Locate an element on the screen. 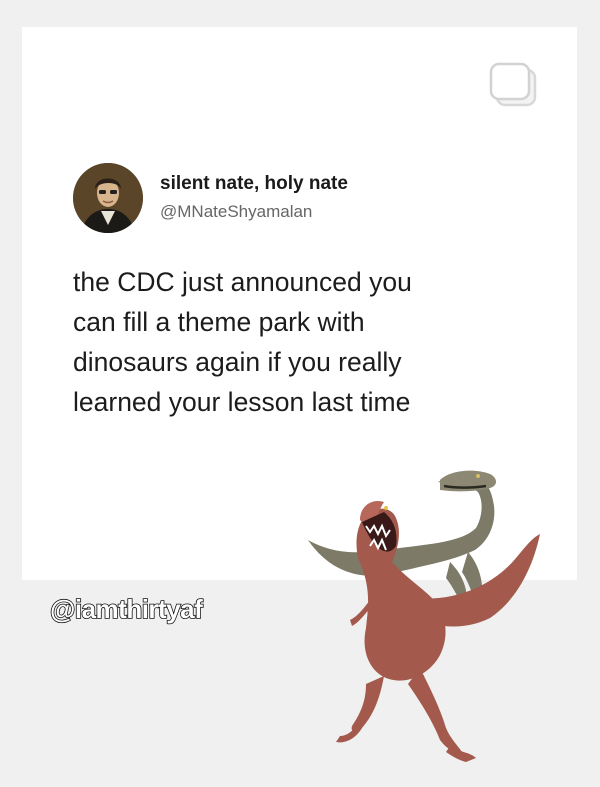  velociraptors-illustration-icon is located at coordinates (424, 616).